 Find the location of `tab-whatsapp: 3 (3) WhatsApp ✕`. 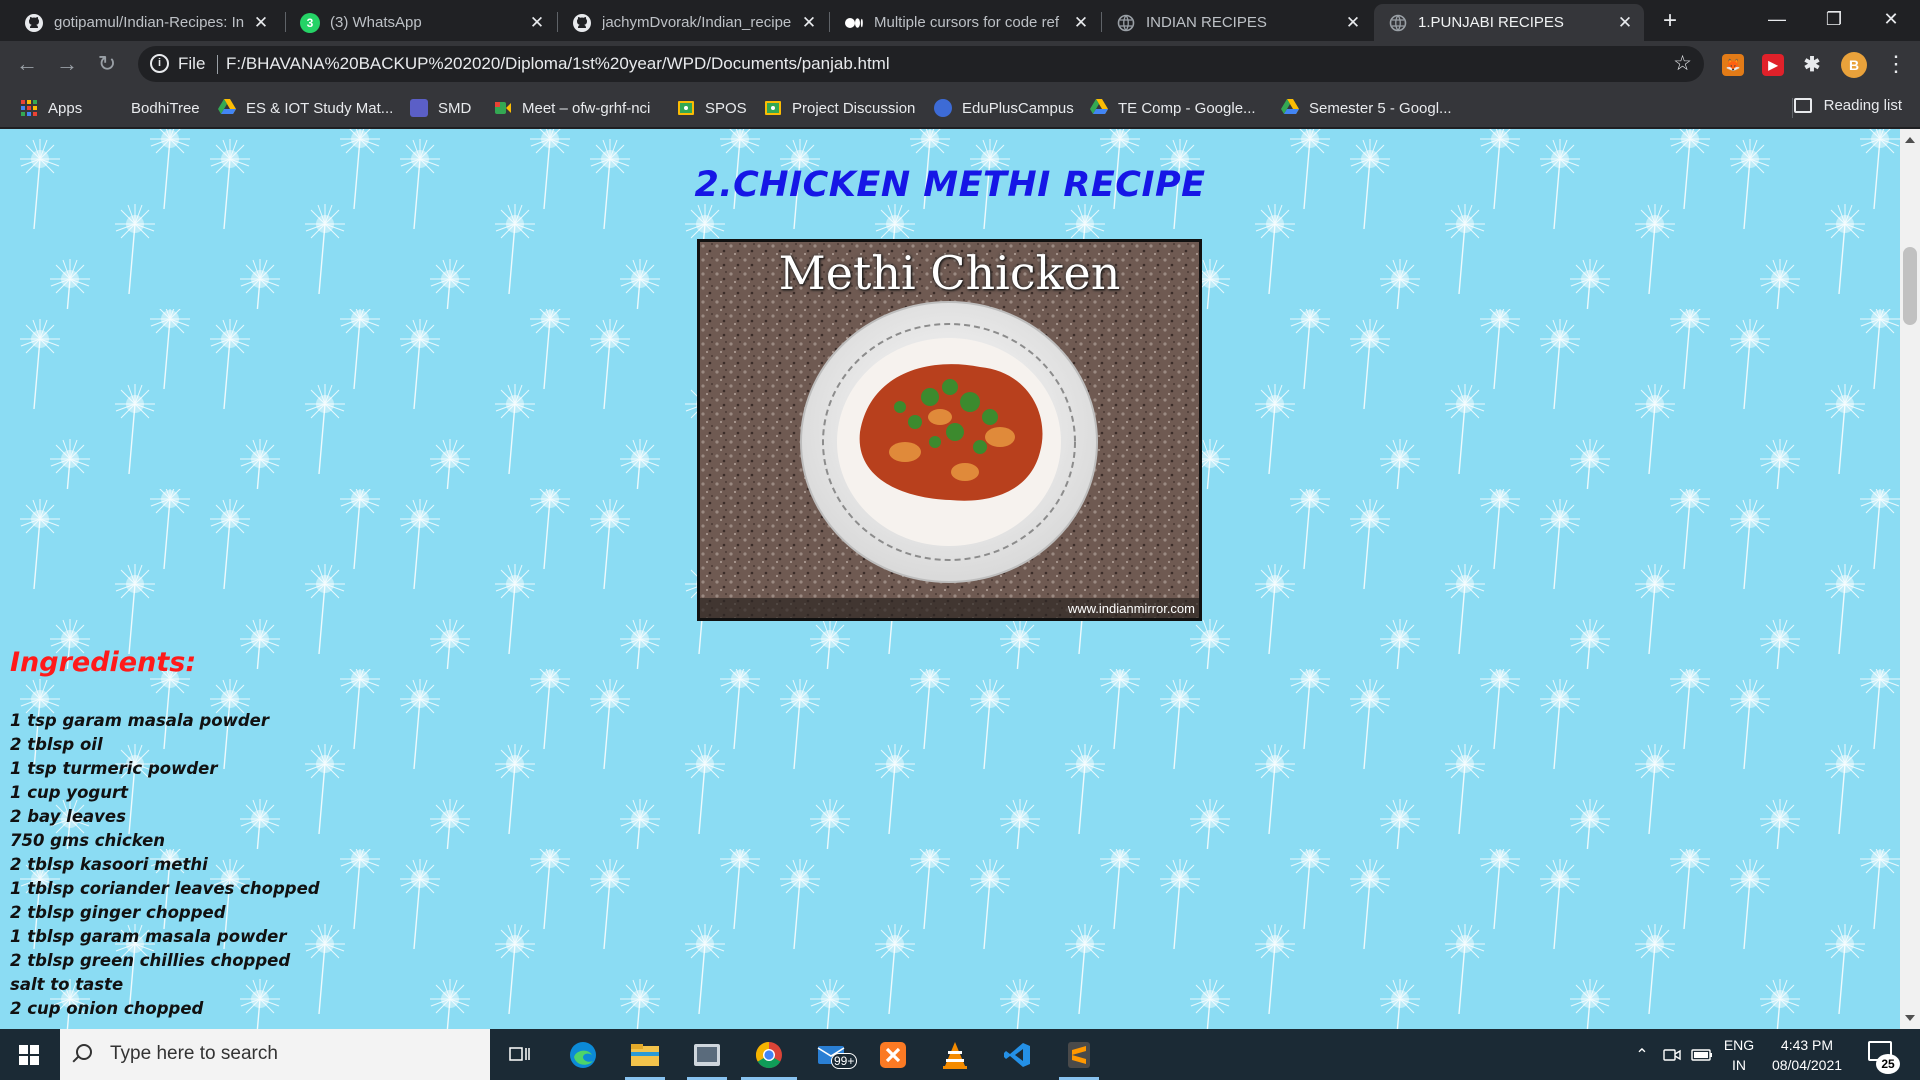

tab-whatsapp: 3 (3) WhatsApp ✕ is located at coordinates (421, 22).